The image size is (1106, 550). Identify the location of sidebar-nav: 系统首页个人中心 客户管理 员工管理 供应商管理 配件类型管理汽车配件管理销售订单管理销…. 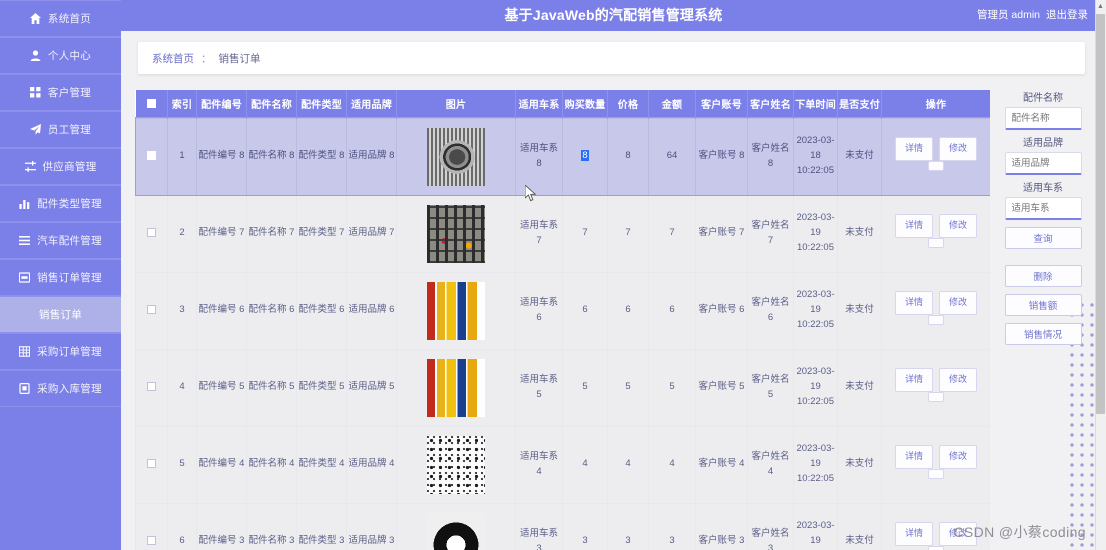
(60, 275).